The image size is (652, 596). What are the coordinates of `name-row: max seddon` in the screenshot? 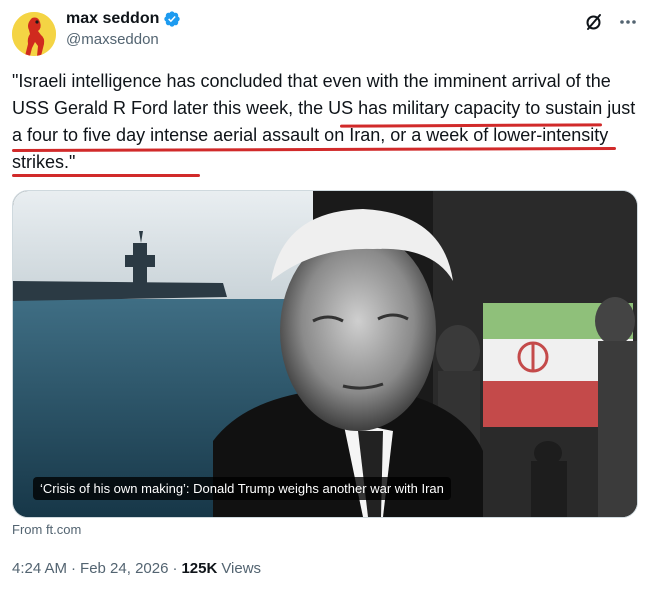 It's located at (123, 19).